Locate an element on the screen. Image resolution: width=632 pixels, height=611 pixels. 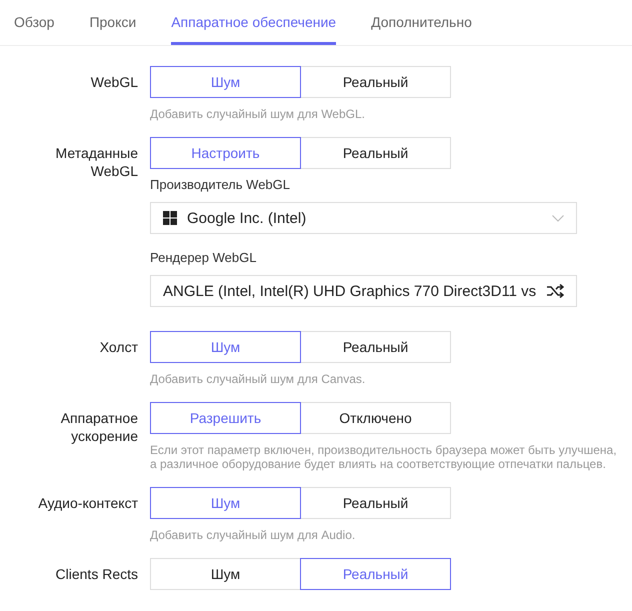
select-value: Google Inc. (Intel) is located at coordinates (247, 218).